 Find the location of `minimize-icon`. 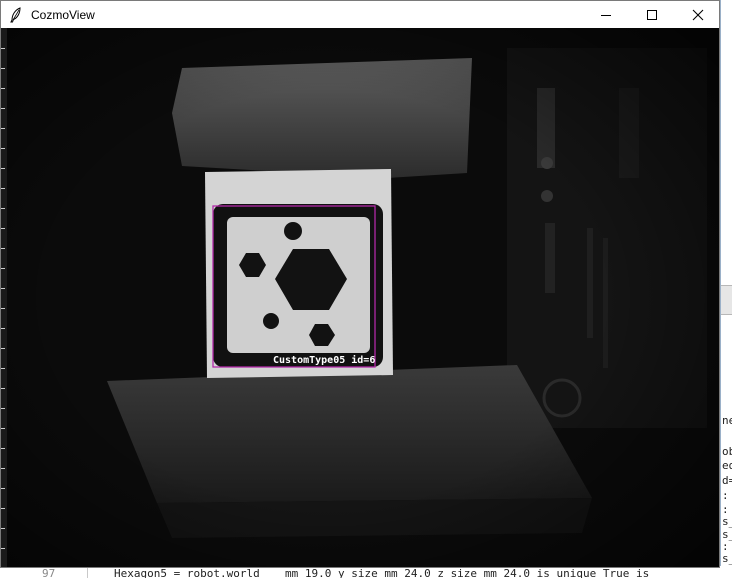

minimize-icon is located at coordinates (606, 15).